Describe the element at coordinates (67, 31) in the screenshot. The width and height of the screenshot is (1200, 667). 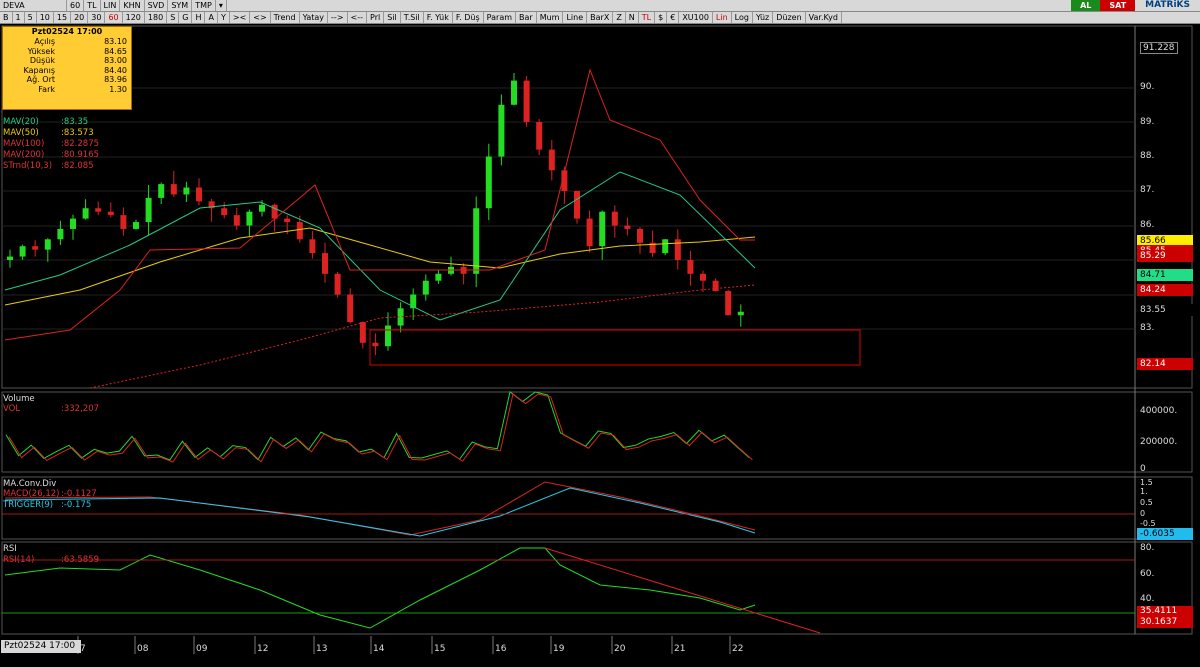
I see `info-title: Pzt02524 17:00` at that location.